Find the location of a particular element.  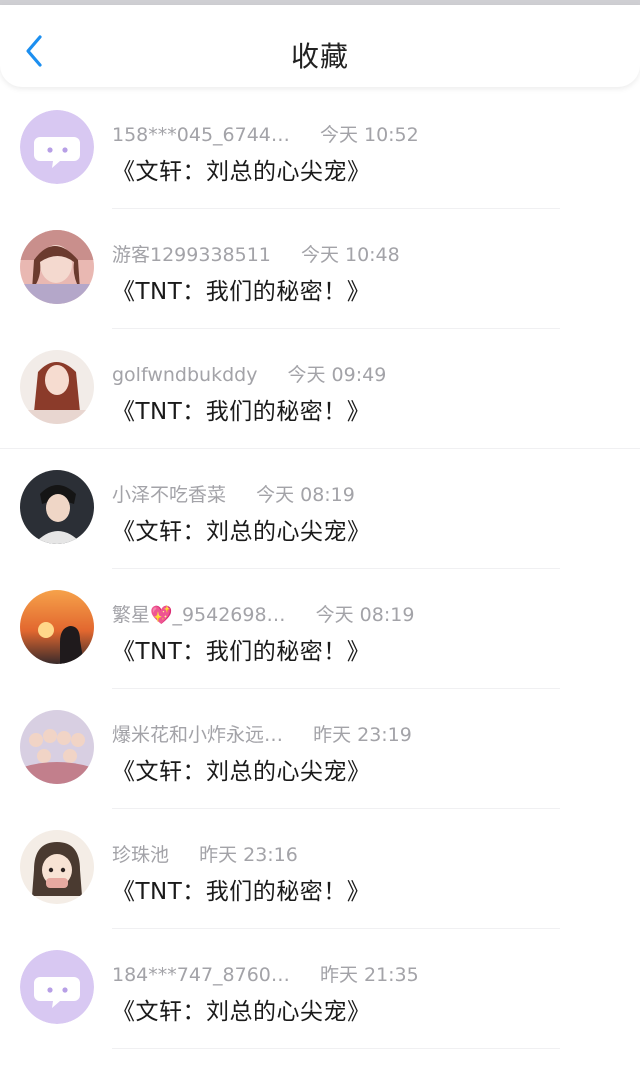

item-meta: 184***747_8760… 昨天 21:35 is located at coordinates (265, 973).